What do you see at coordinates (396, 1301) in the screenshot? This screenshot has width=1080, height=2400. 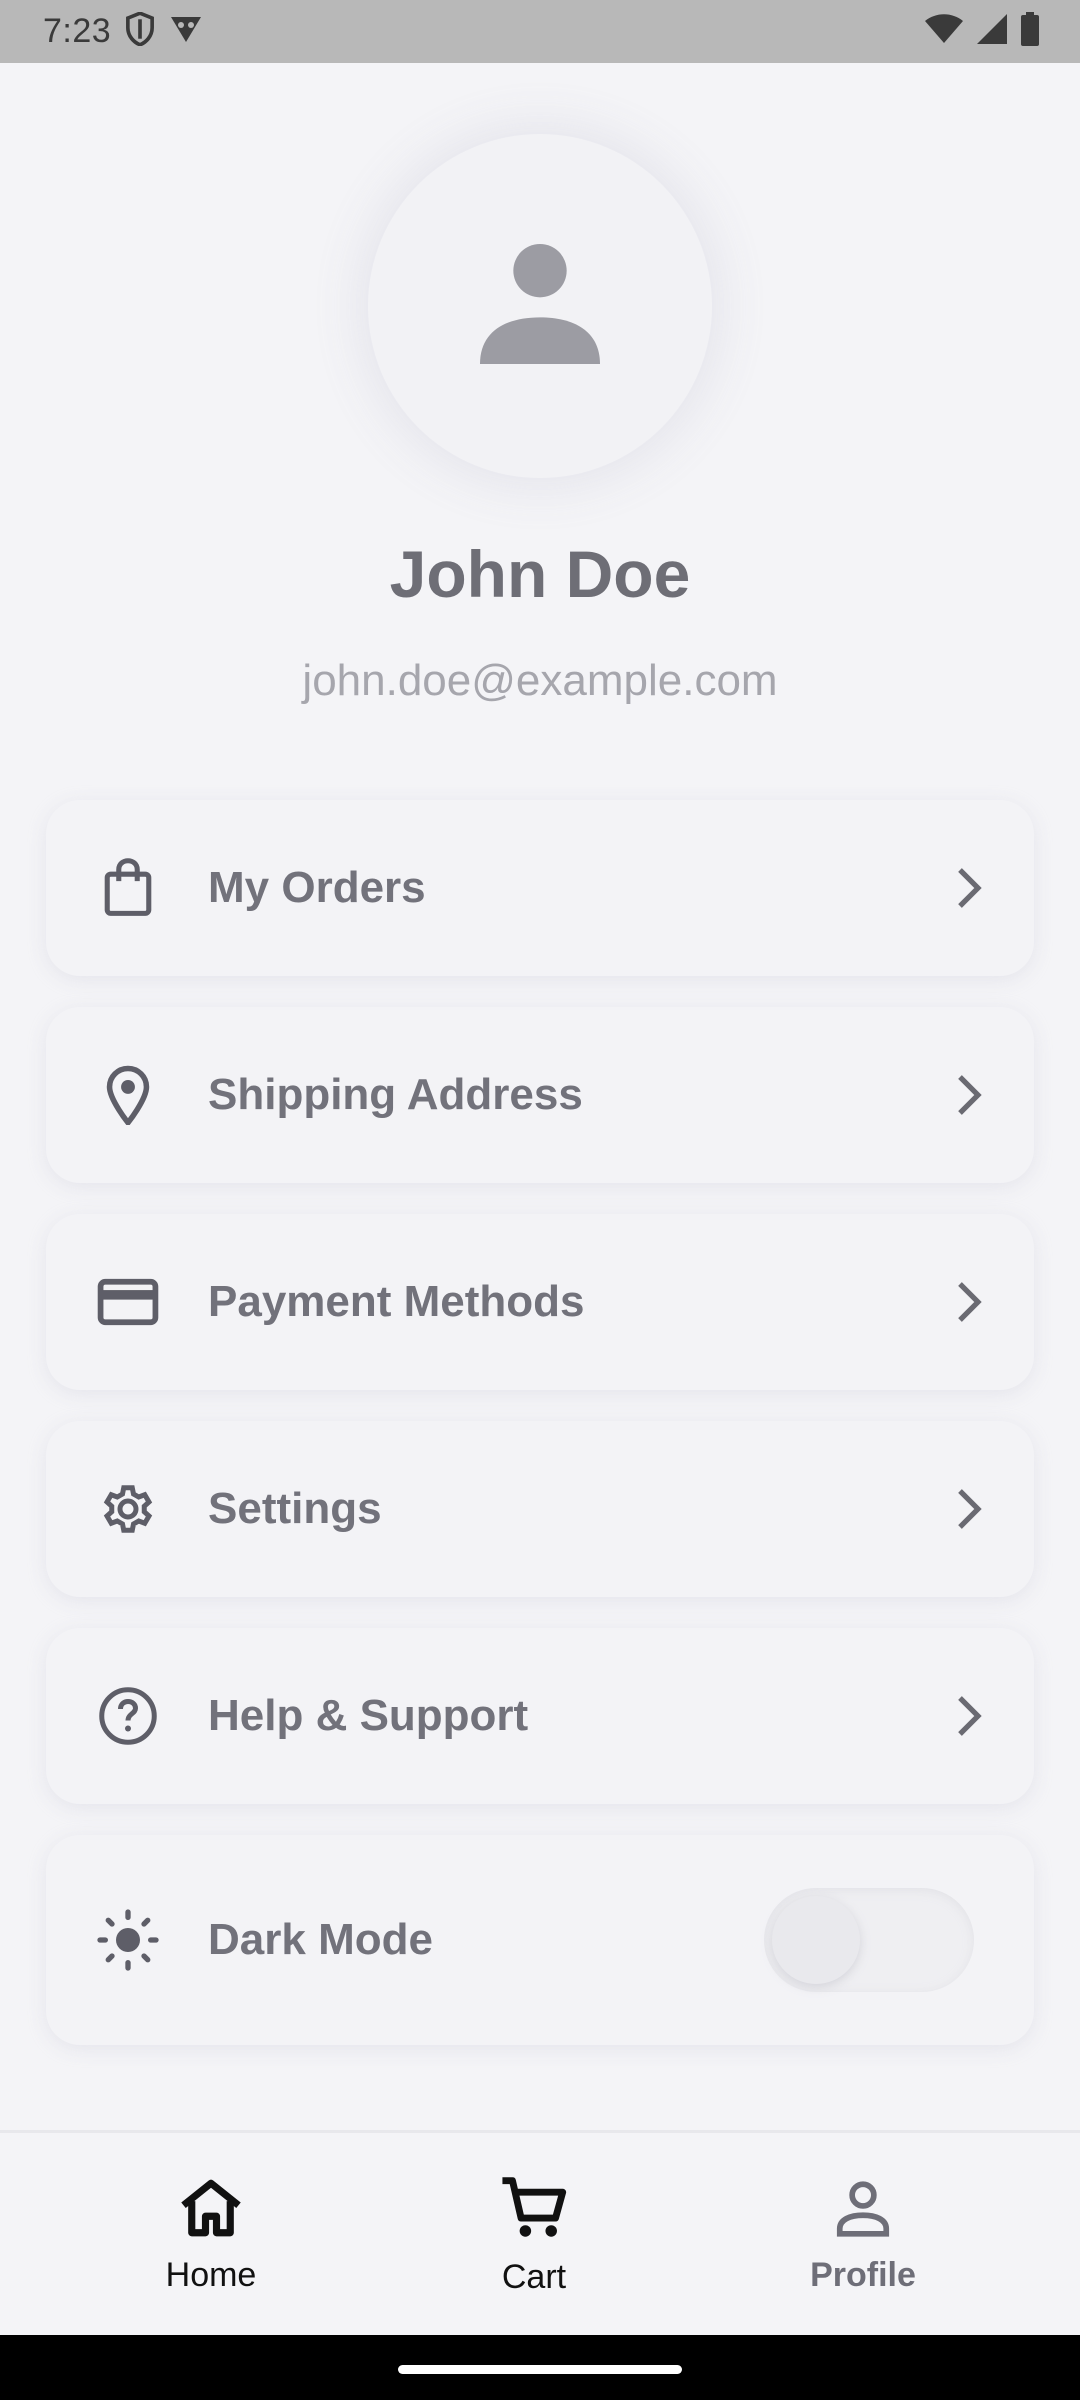 I see `menu-item-label: Payment Methods` at bounding box center [396, 1301].